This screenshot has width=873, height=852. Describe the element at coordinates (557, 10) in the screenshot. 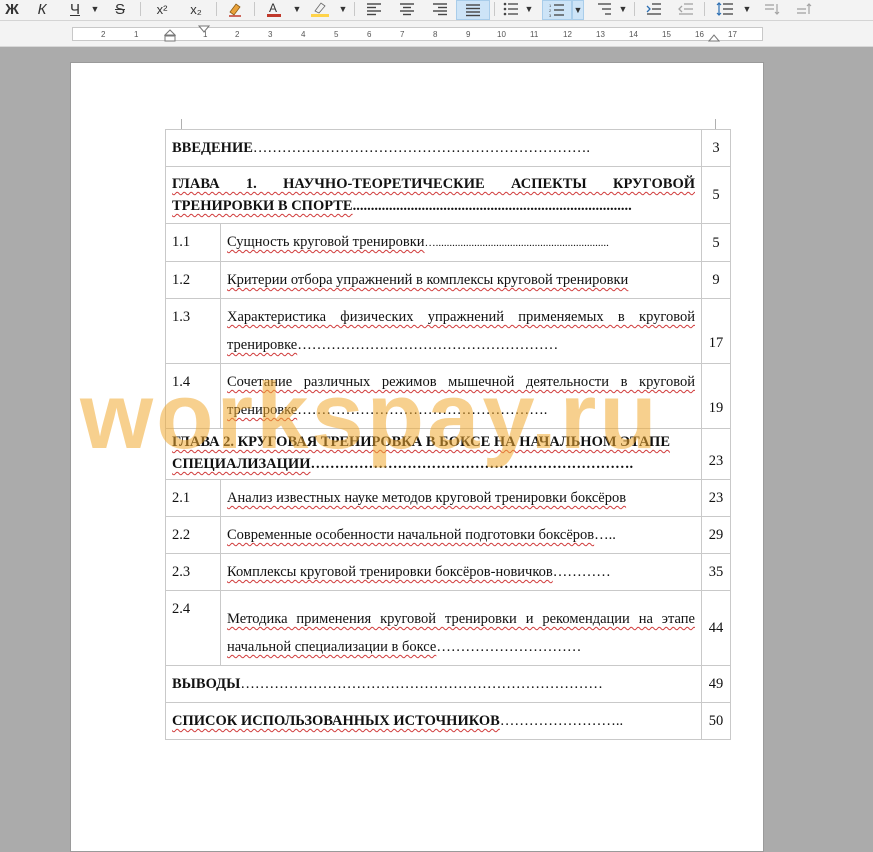

I see `numbered-list-icon: 123` at that location.